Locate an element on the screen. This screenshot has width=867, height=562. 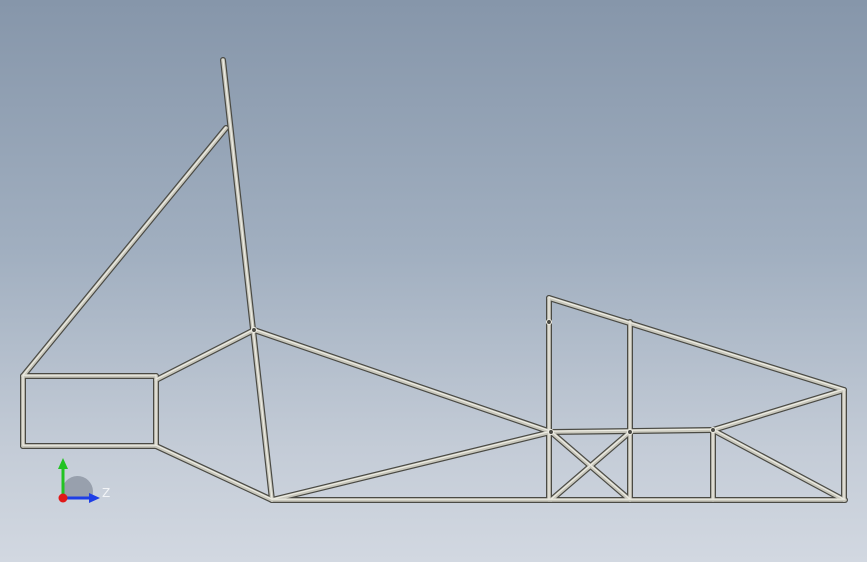
frame-tube-7-highlight is located at coordinates (205, 354).